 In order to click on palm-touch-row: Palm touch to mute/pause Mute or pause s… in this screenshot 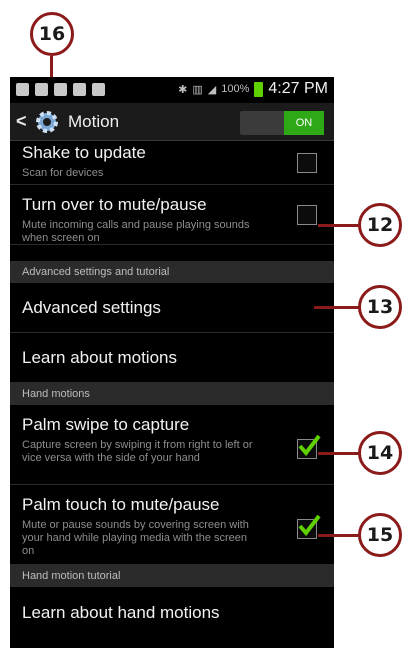, I will do `click(172, 525)`.